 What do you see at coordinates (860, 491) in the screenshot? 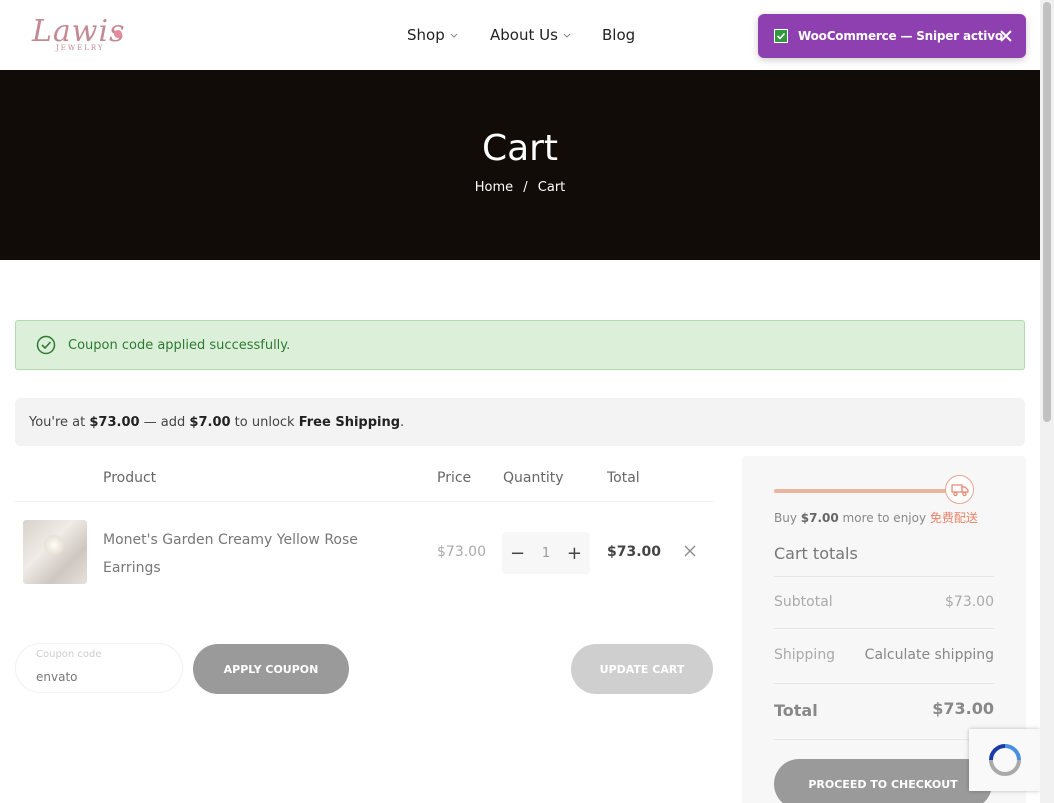
I see `free-shipping-progress` at bounding box center [860, 491].